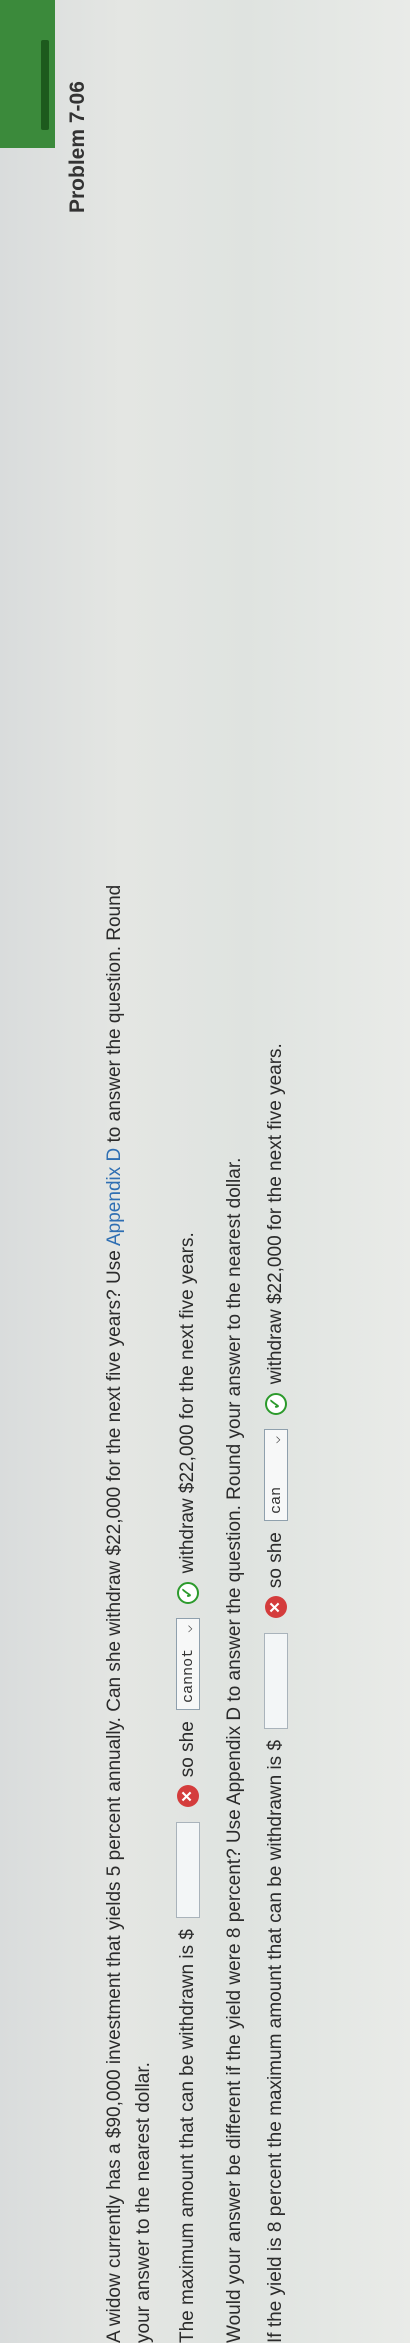  What do you see at coordinates (143, 2202) in the screenshot?
I see `intro-line-2: your answer to the nearest dollar.` at bounding box center [143, 2202].